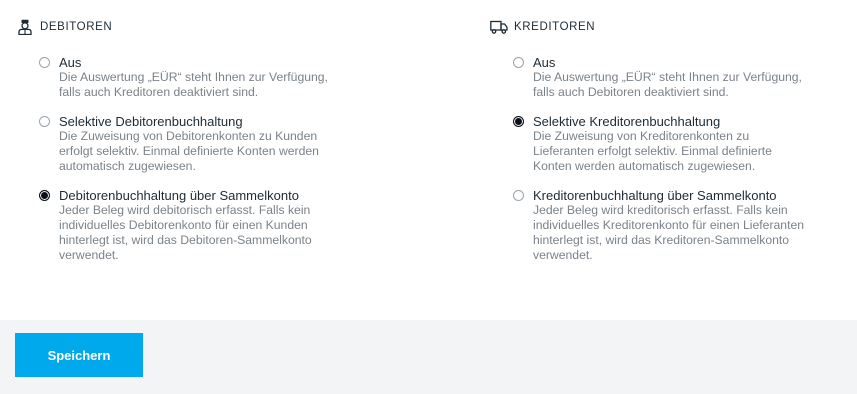  Describe the element at coordinates (25, 27) in the screenshot. I see `user-icon` at that location.